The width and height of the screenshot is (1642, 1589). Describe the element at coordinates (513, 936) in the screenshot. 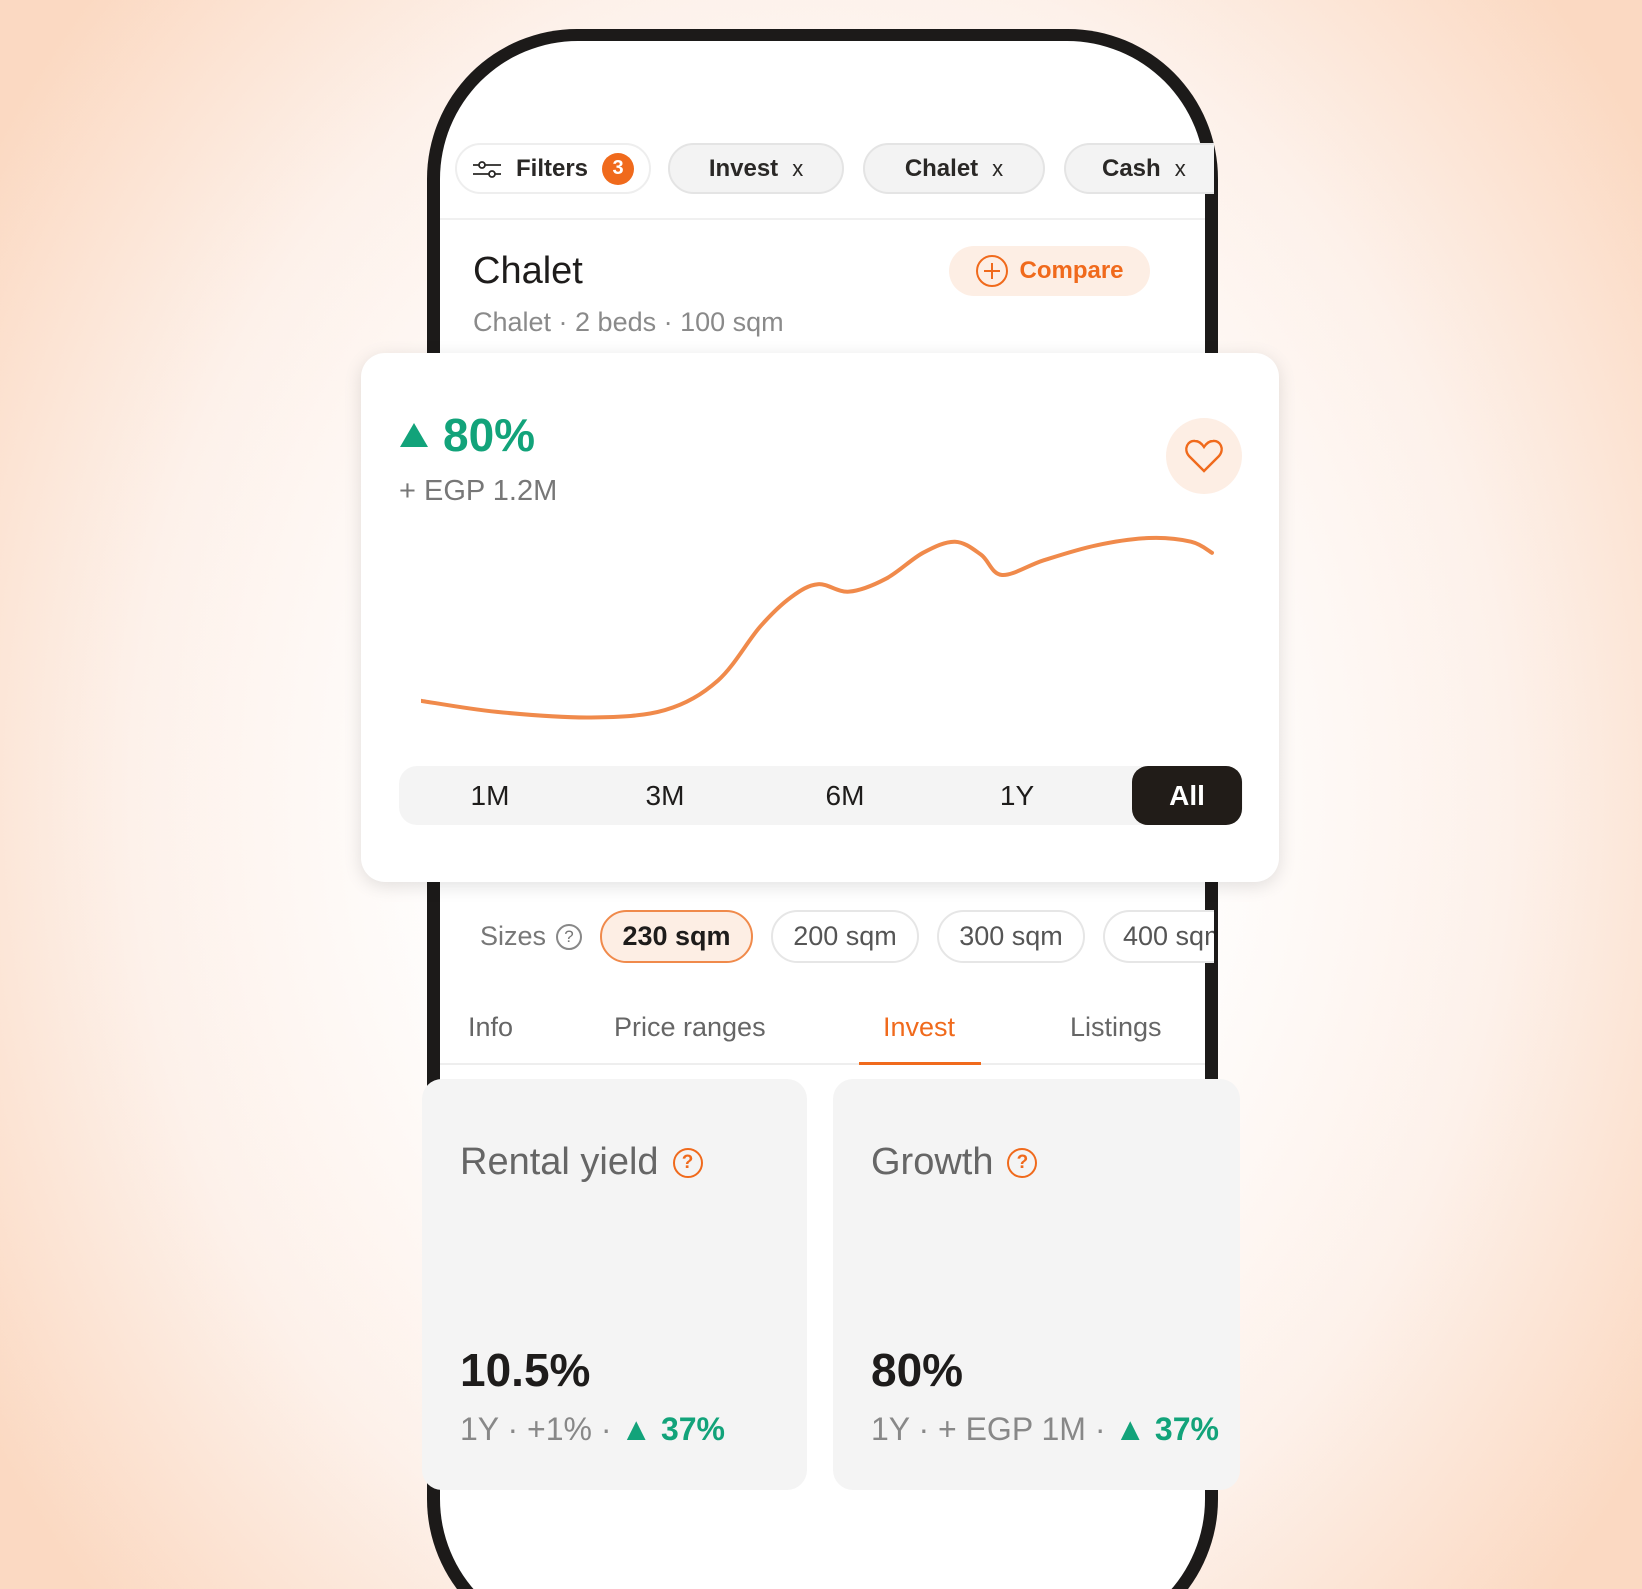

I see `sizes-label-text: Sizes` at that location.